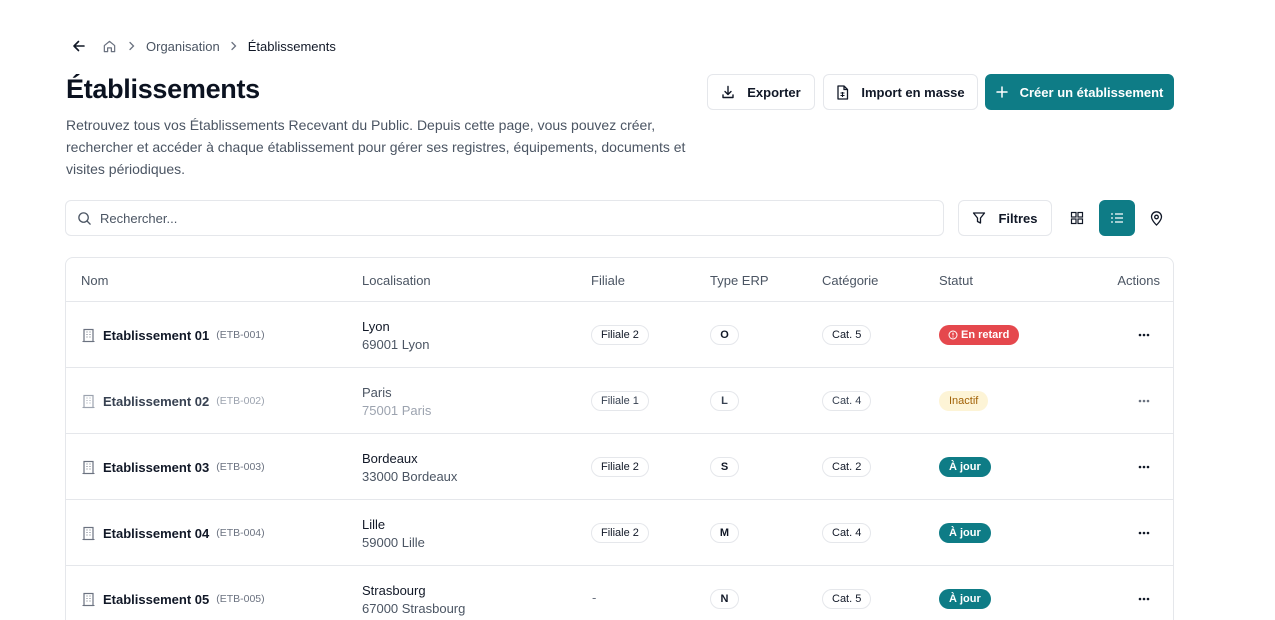 The width and height of the screenshot is (1275, 620). I want to click on location-cell: Paris 75001 Paris, so click(396, 402).